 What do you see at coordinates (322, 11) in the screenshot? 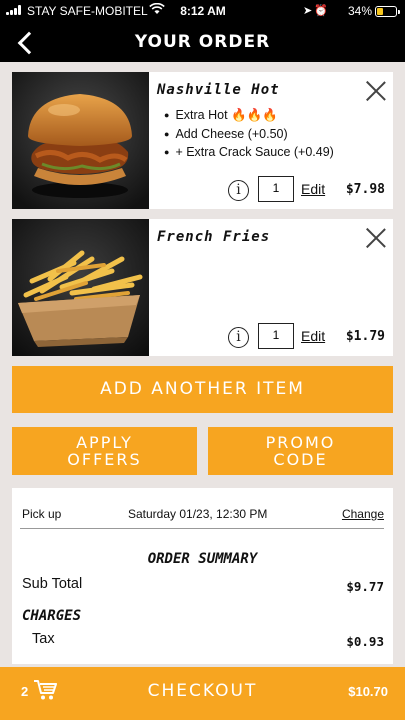
I see `alarm-icon: ⏰` at bounding box center [322, 11].